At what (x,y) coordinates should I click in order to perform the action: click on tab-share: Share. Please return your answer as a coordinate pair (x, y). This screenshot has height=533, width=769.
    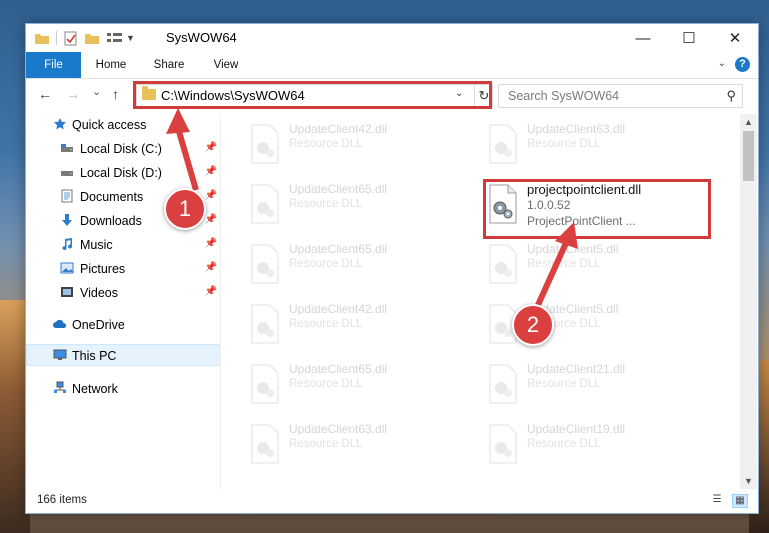
    Looking at the image, I should click on (169, 65).